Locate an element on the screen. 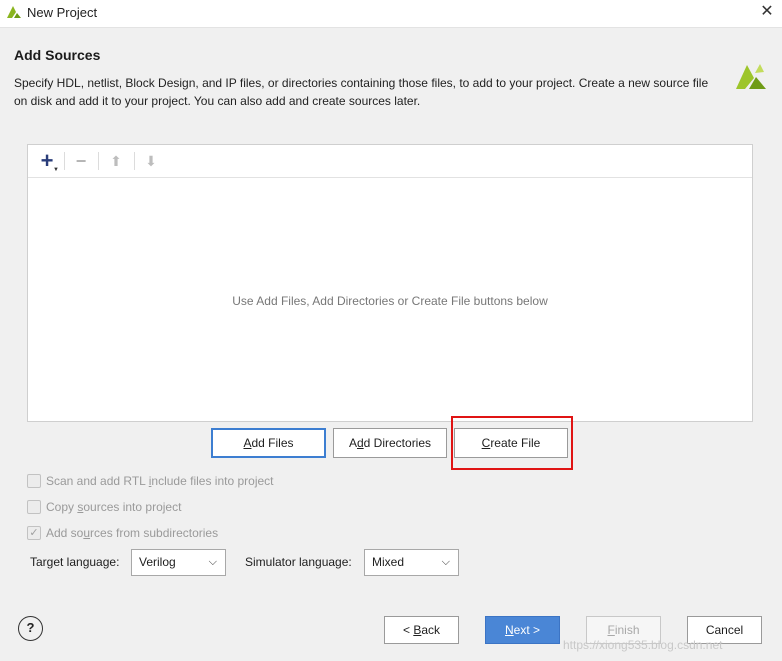 This screenshot has width=782, height=661. next-label: ext > is located at coordinates (527, 630).